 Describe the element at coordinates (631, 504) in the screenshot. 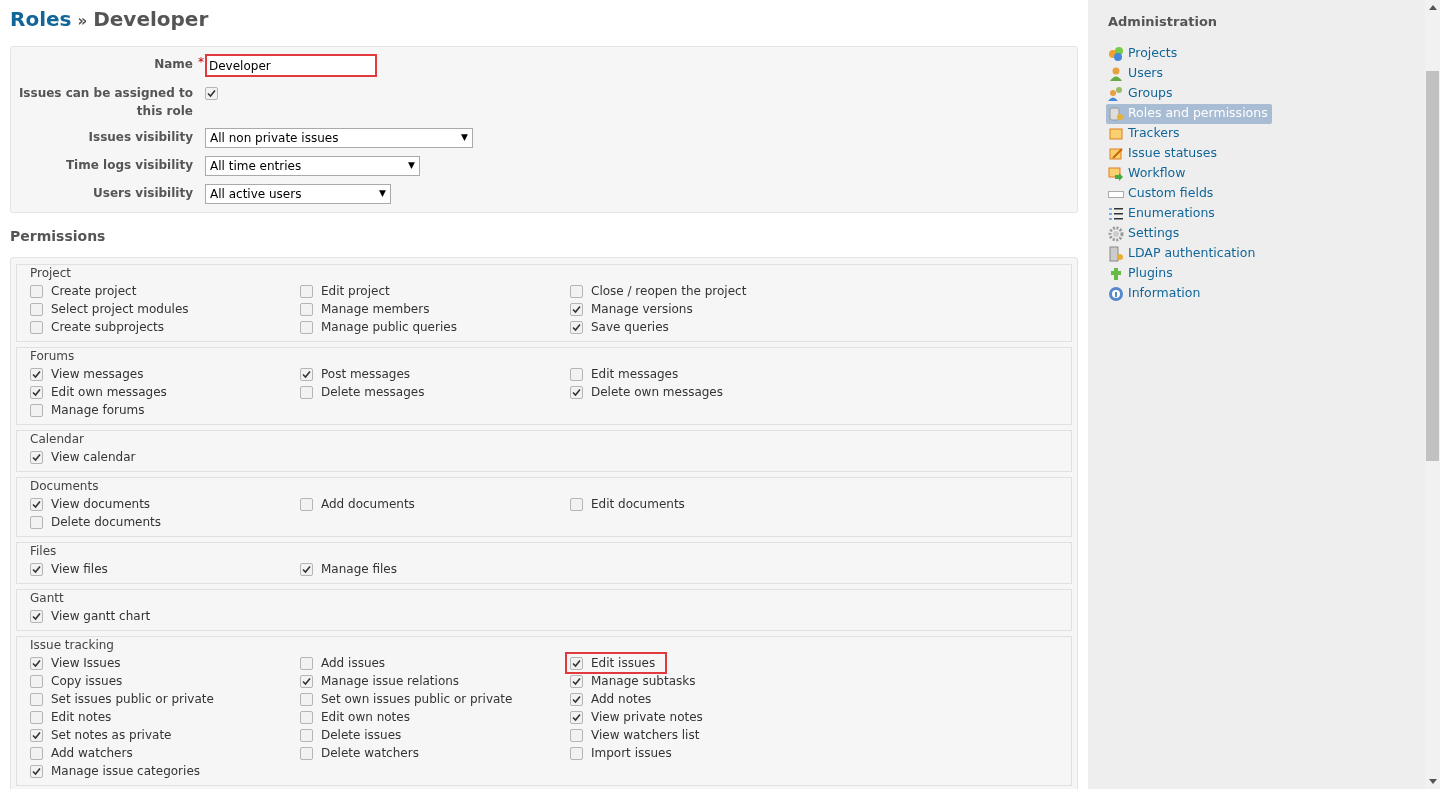

I see `permission-option: Edit documents` at that location.